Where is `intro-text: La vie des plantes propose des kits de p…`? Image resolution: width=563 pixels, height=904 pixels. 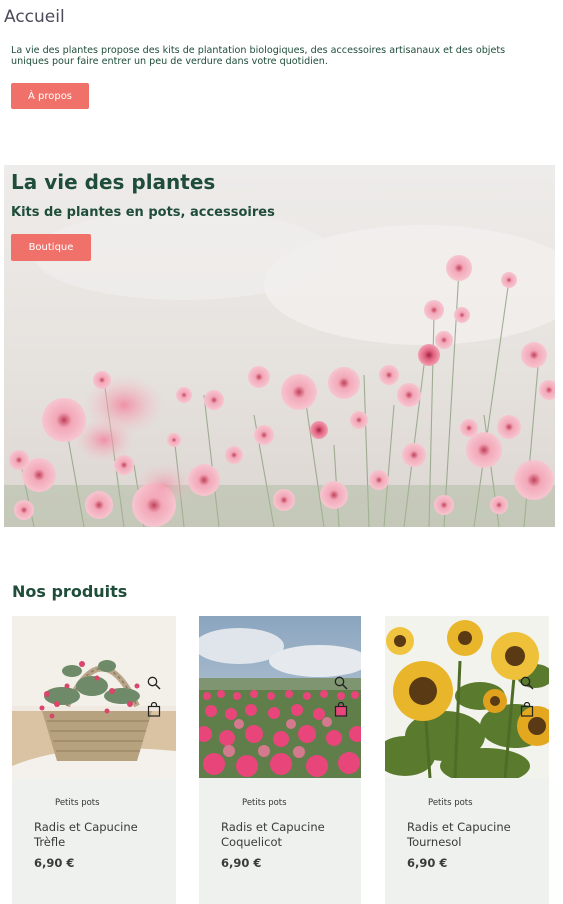
intro-text: La vie des plantes propose des kits de p… is located at coordinates (258, 56).